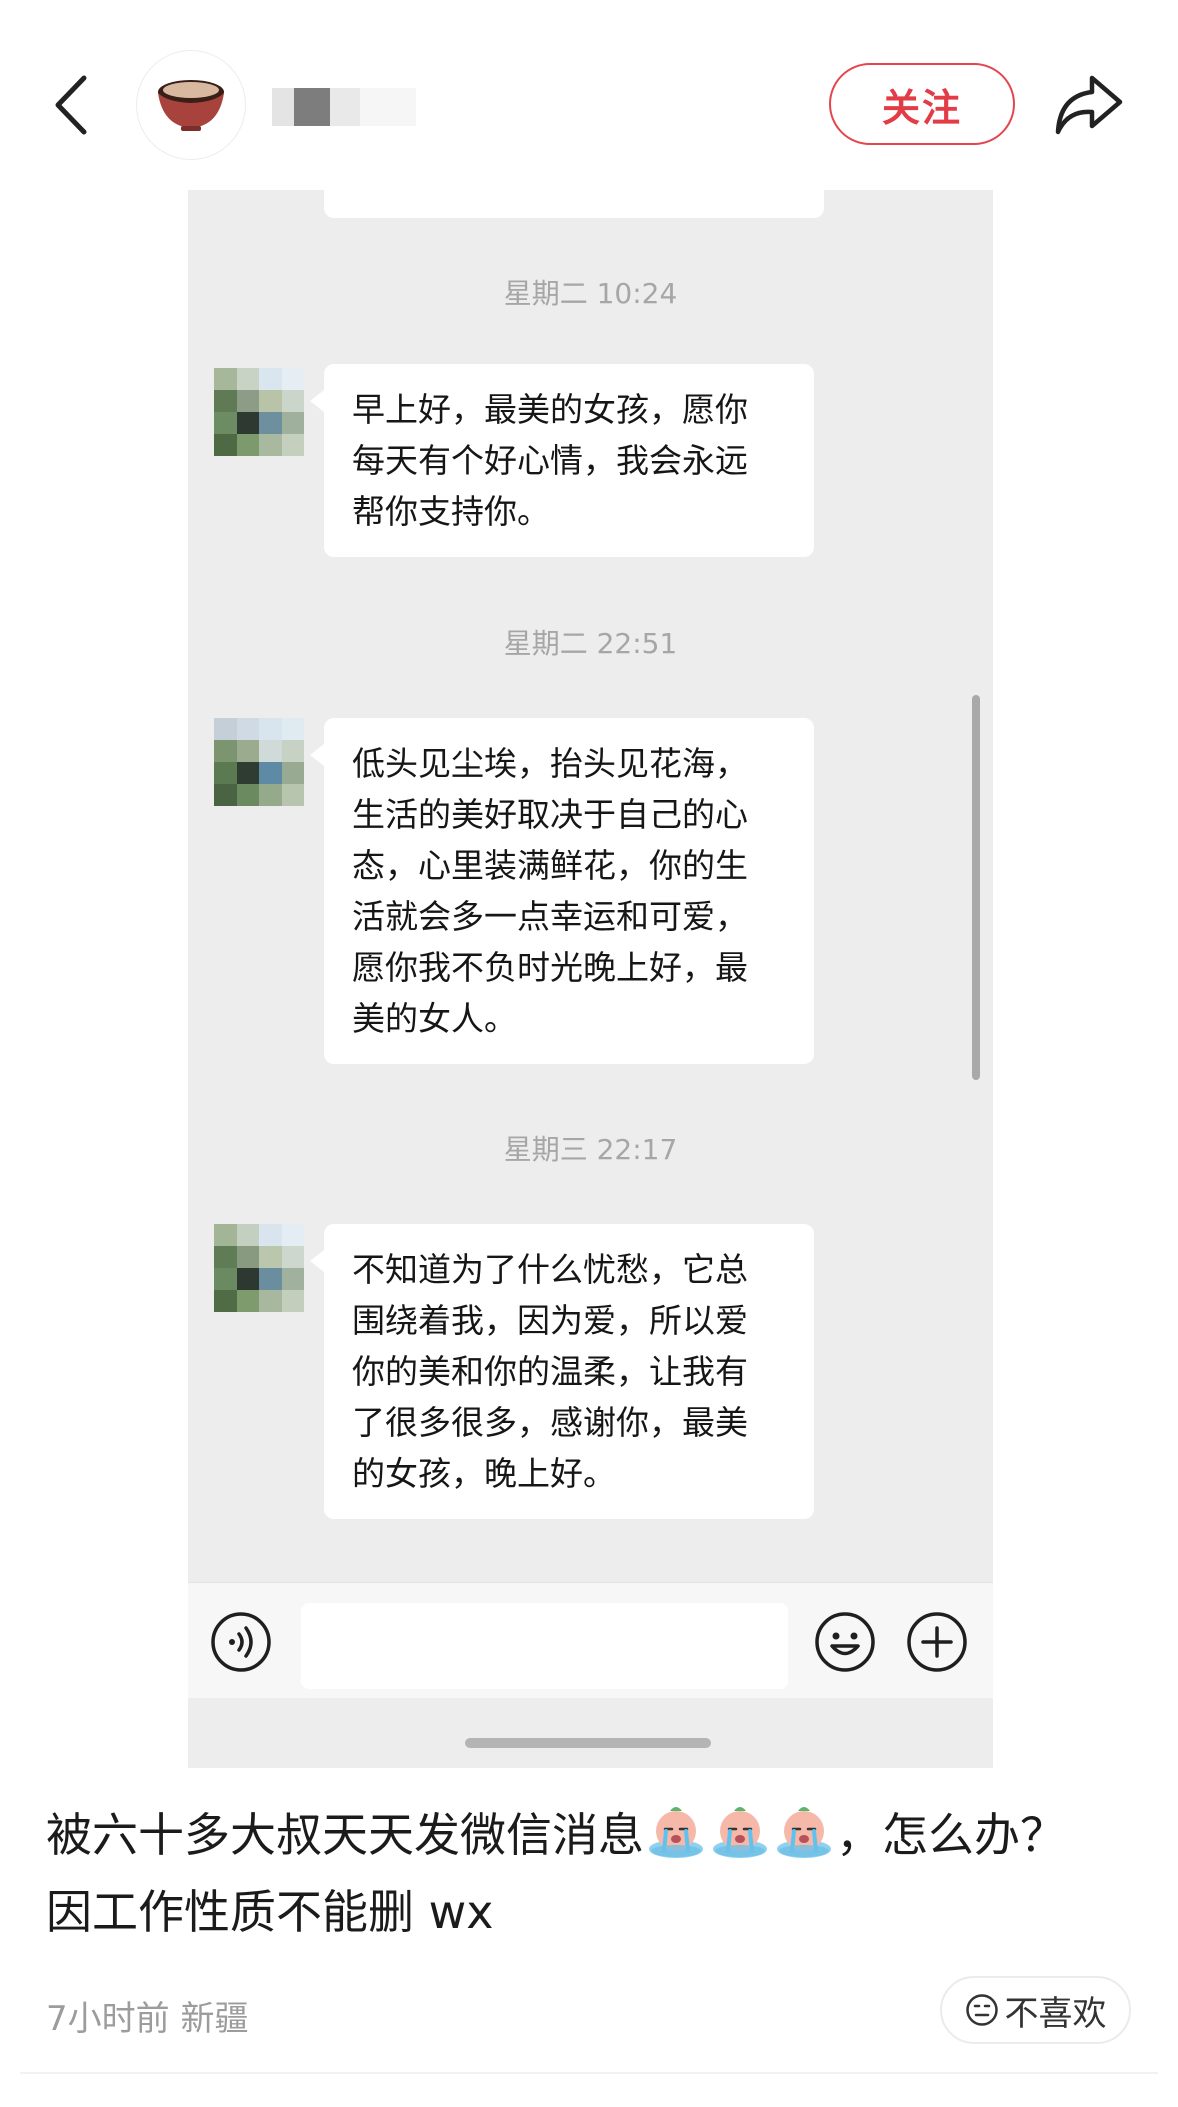 This screenshot has height=2107, width=1178. What do you see at coordinates (574, 204) in the screenshot?
I see `previous-message-bubble` at bounding box center [574, 204].